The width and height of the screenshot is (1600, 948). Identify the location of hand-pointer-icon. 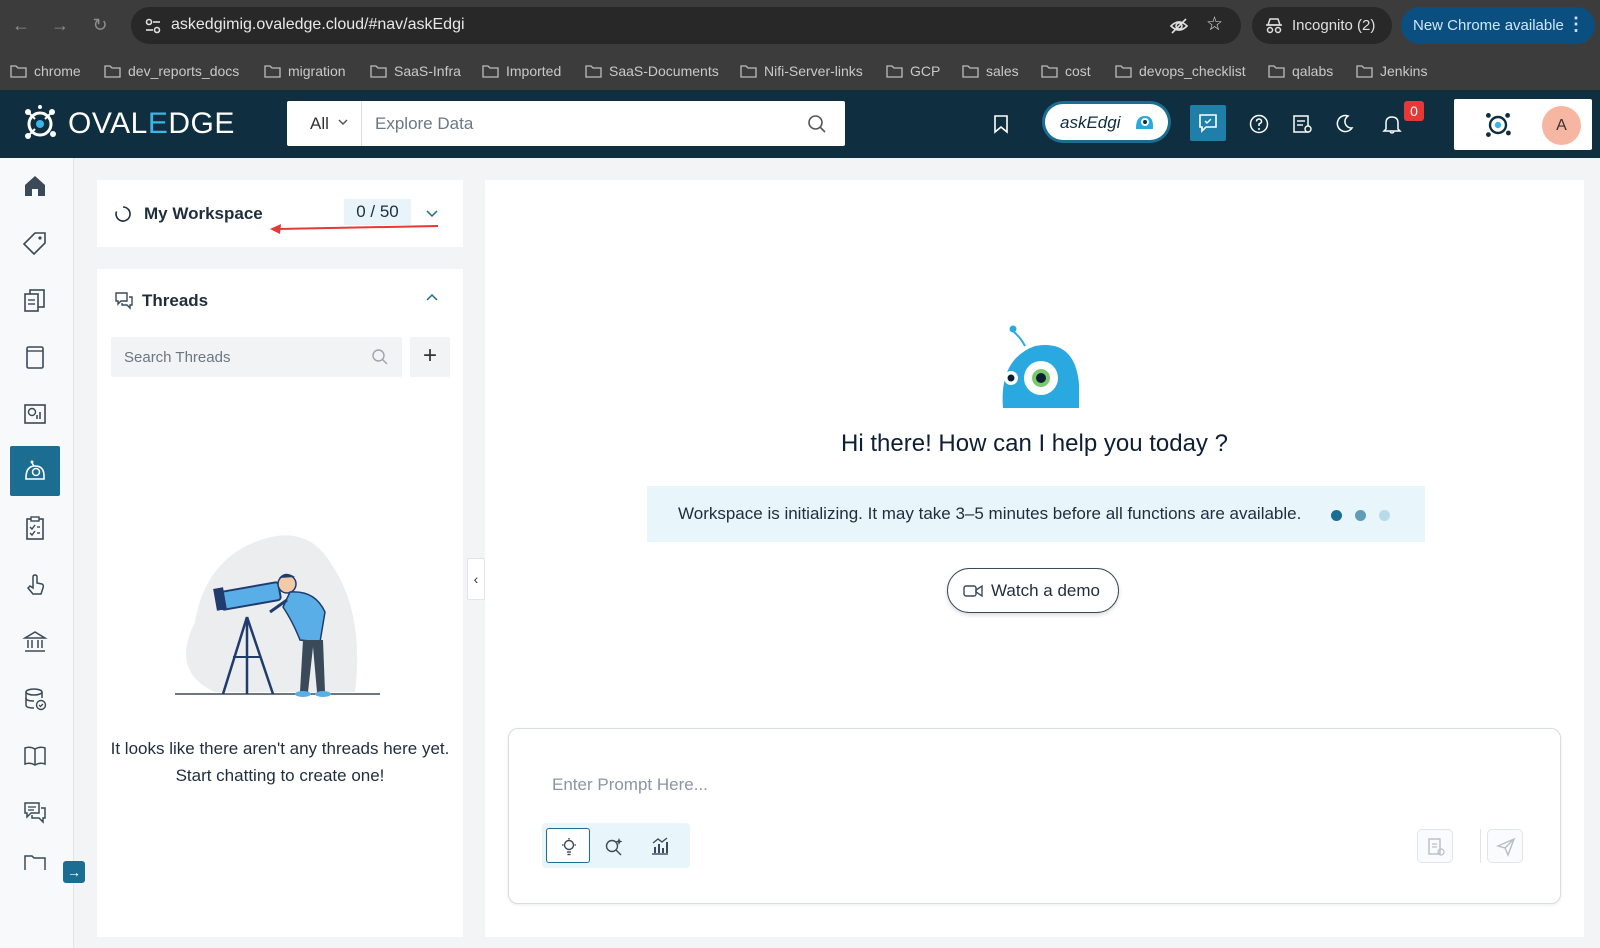
(35, 584).